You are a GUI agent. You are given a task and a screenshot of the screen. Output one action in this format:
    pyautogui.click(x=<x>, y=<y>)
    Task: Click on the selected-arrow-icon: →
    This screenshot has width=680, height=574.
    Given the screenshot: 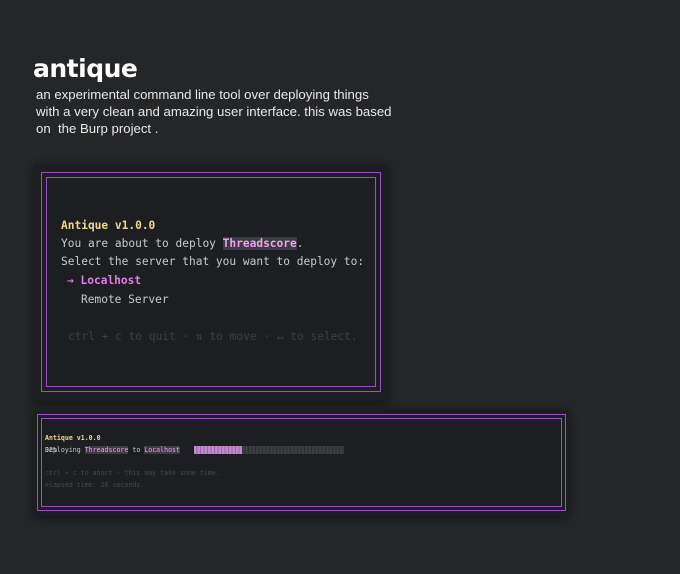 What is the action you would take?
    pyautogui.click(x=70, y=280)
    